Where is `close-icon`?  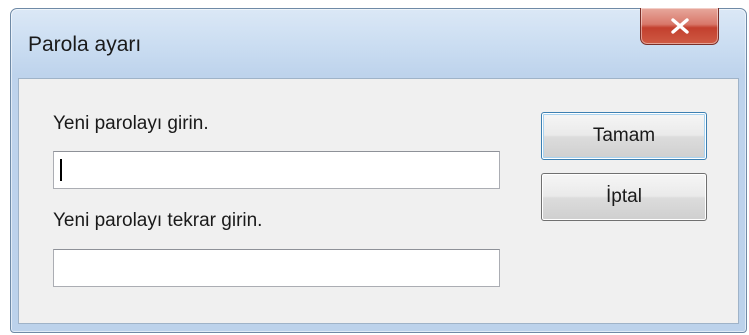 close-icon is located at coordinates (679, 26).